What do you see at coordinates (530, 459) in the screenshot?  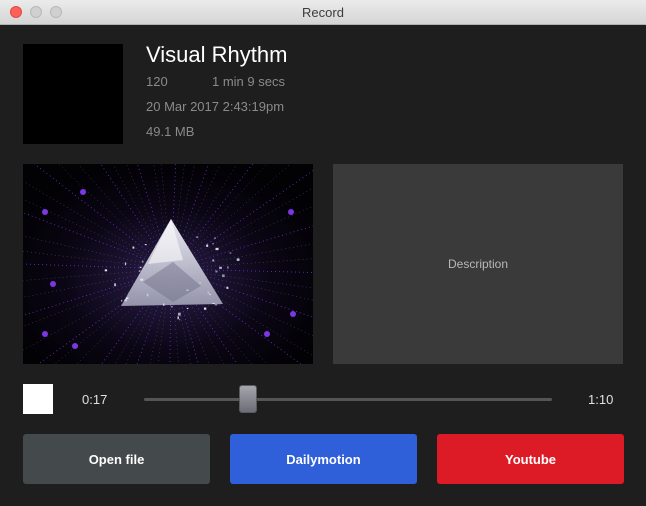 I see `youtube-button: Youtube` at bounding box center [530, 459].